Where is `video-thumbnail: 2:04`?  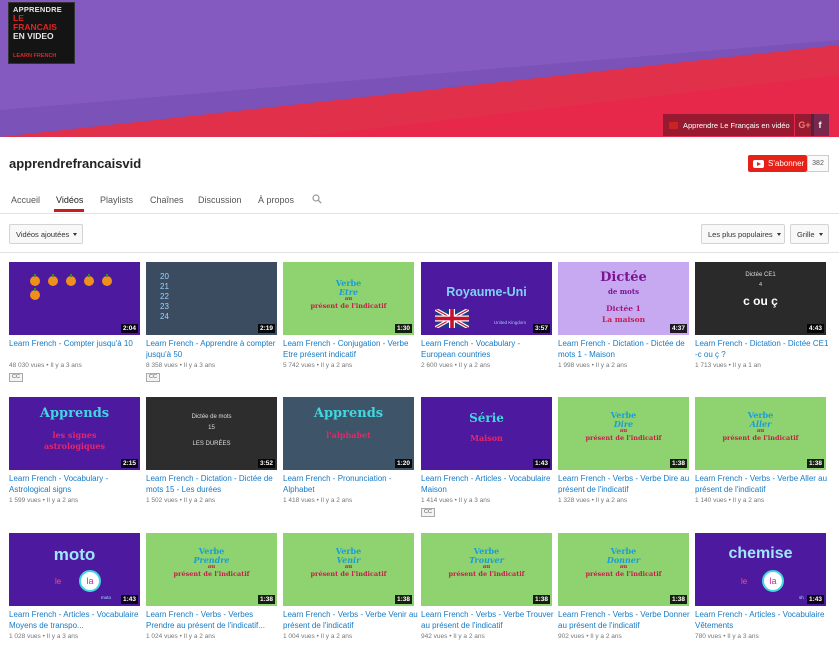 video-thumbnail: 2:04 is located at coordinates (74, 298).